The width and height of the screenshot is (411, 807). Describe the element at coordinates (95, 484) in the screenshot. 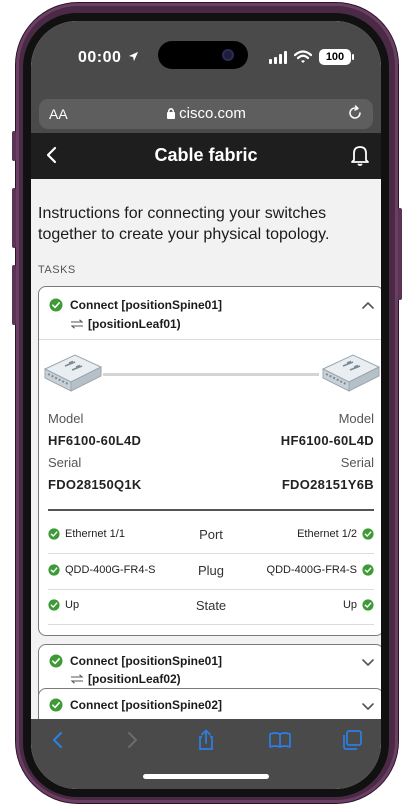

I see `left-serial-value: FDO28150Q1K` at that location.